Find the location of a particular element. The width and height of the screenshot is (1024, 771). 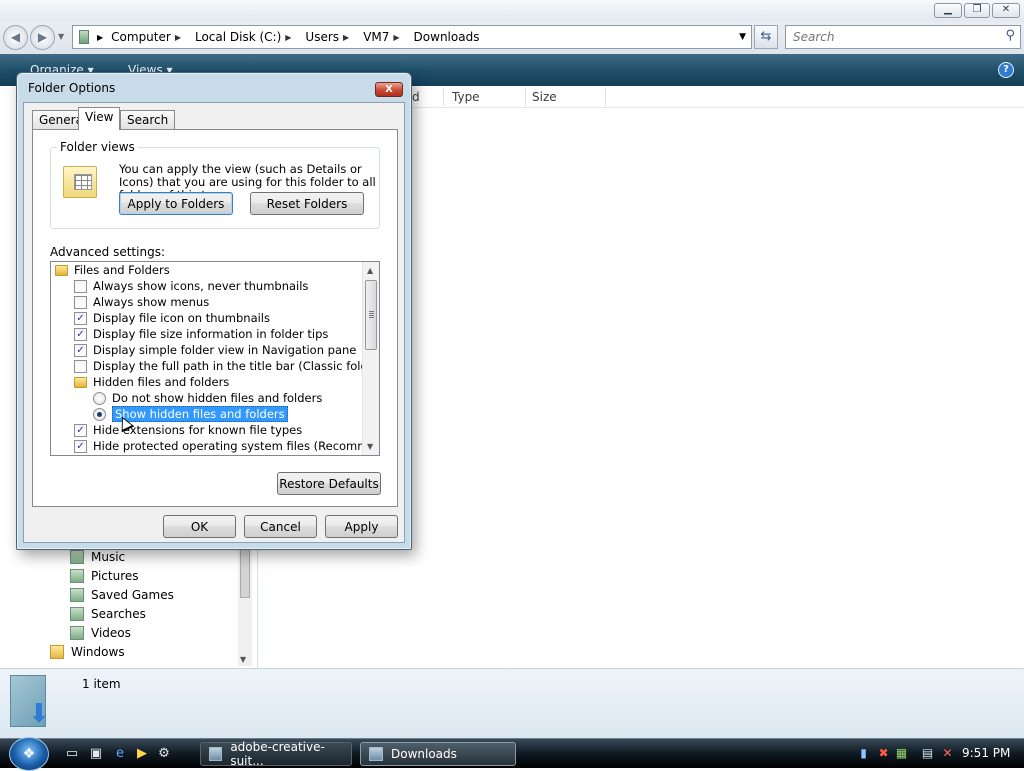

quicklaunch-app-icon: ⚙ is located at coordinates (164, 754).